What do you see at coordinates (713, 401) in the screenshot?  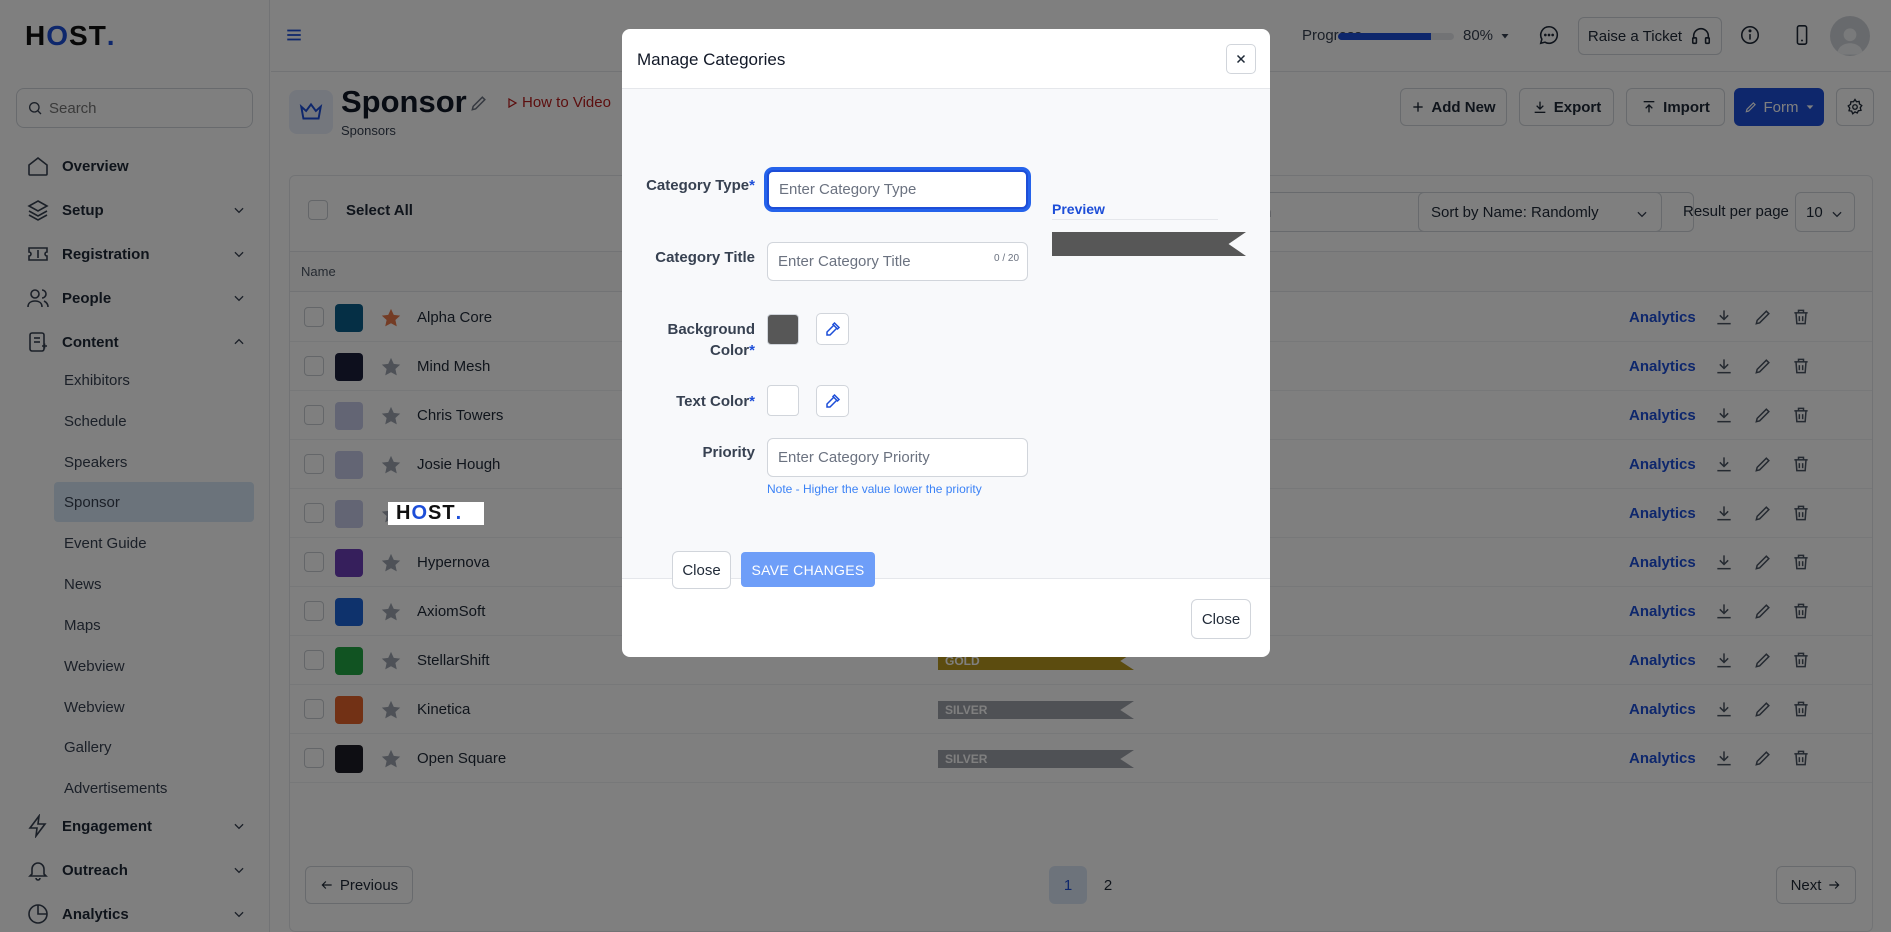 I see `text-color-label-text: Text Color` at bounding box center [713, 401].